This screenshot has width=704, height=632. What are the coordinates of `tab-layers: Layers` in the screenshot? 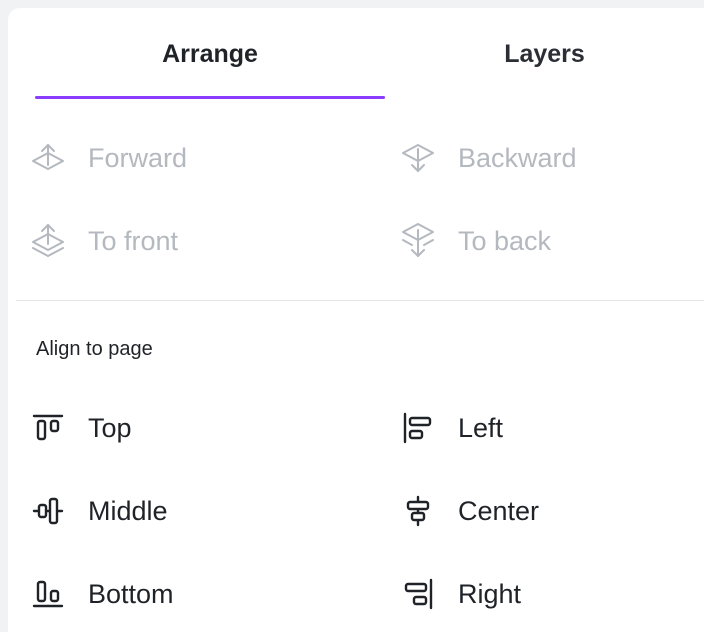 It's located at (544, 54).